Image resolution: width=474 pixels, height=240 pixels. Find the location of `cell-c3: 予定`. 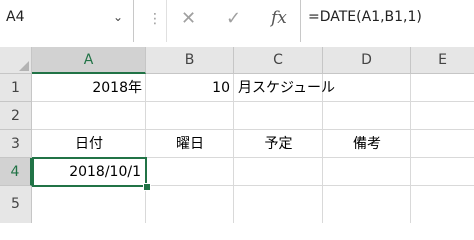

cell-c3: 予定 is located at coordinates (278, 144).